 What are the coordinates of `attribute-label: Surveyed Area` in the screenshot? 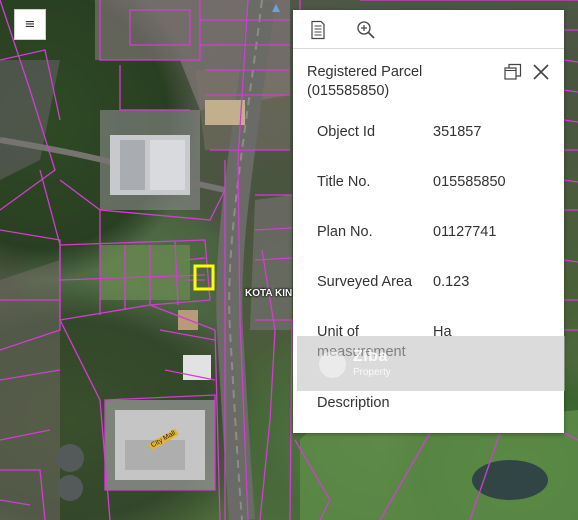 It's located at (365, 282).